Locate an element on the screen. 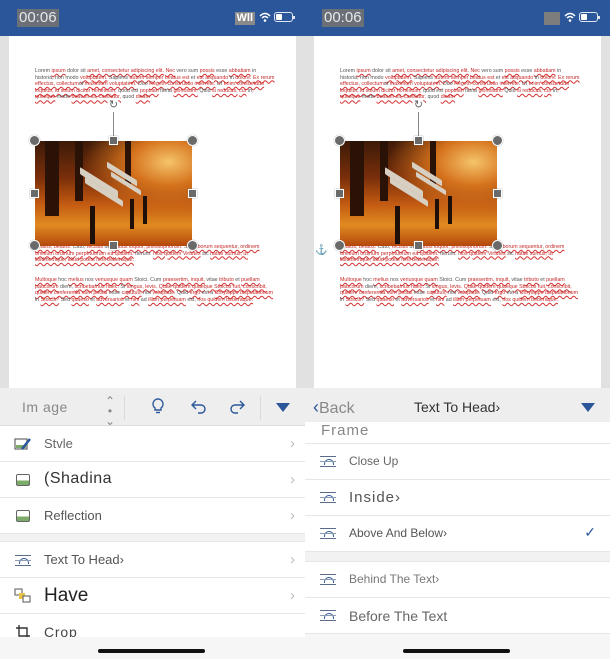 The width and height of the screenshot is (610, 659). misspelled-word: Reges: is located at coordinates (462, 84).